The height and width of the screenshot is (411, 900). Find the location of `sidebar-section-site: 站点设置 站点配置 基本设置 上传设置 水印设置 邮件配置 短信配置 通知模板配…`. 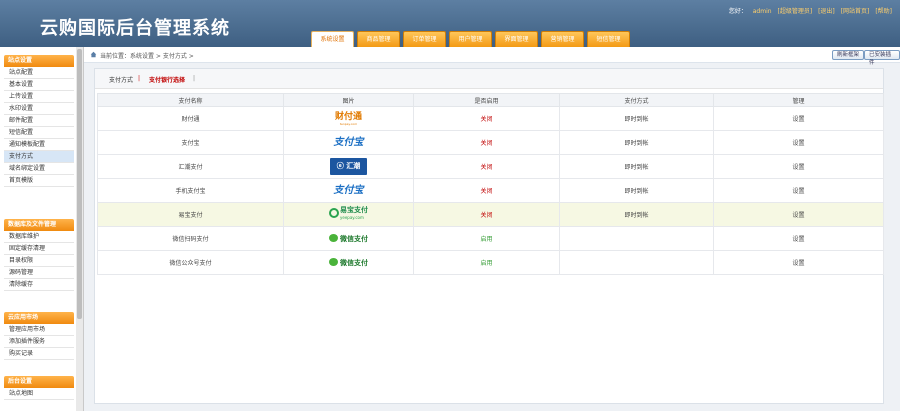

sidebar-section-site: 站点设置 站点配置 基本设置 上传设置 水印设置 邮件配置 短信配置 通知模板配… is located at coordinates (39, 121).